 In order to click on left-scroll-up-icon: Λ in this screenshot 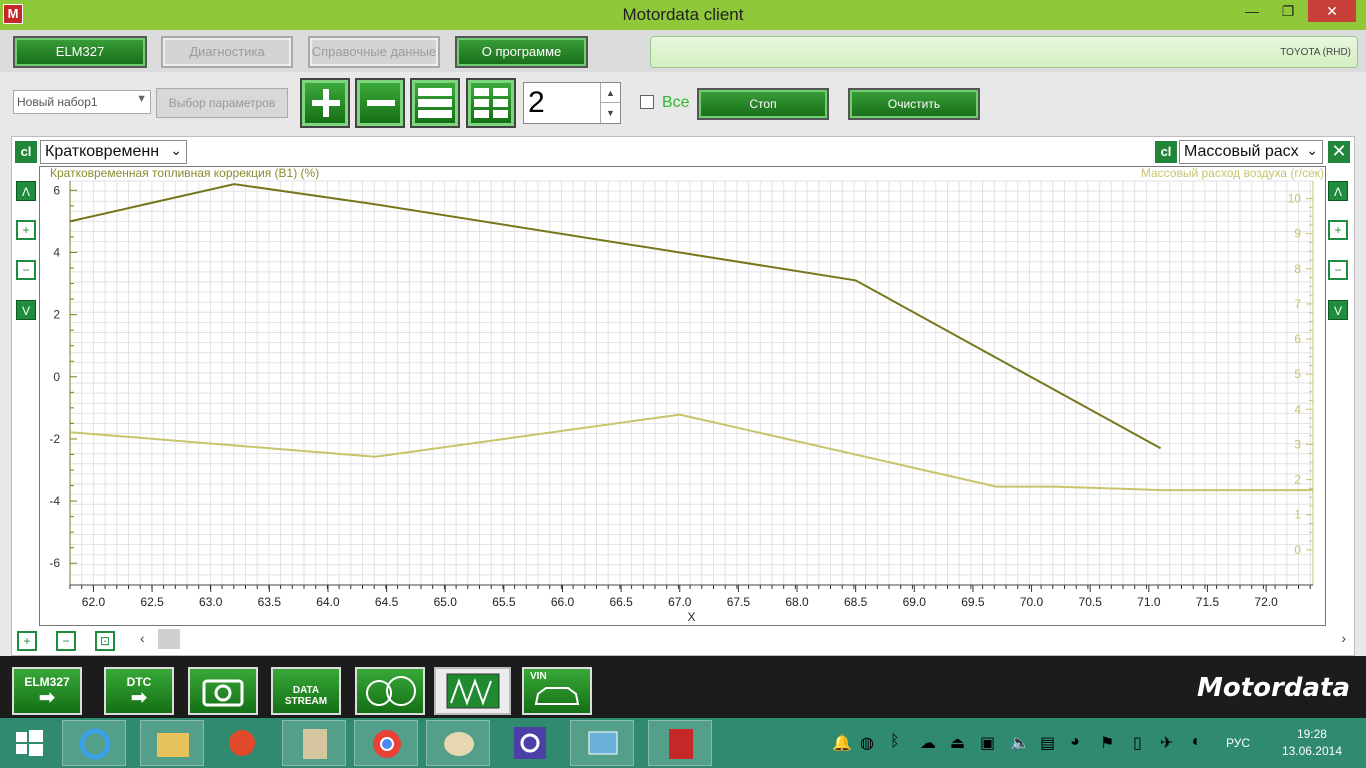, I will do `click(26, 191)`.